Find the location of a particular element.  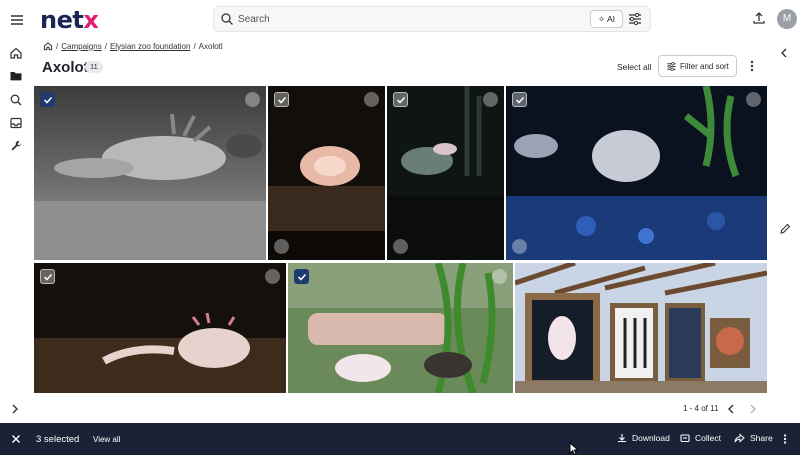

avatar: M is located at coordinates (787, 19).